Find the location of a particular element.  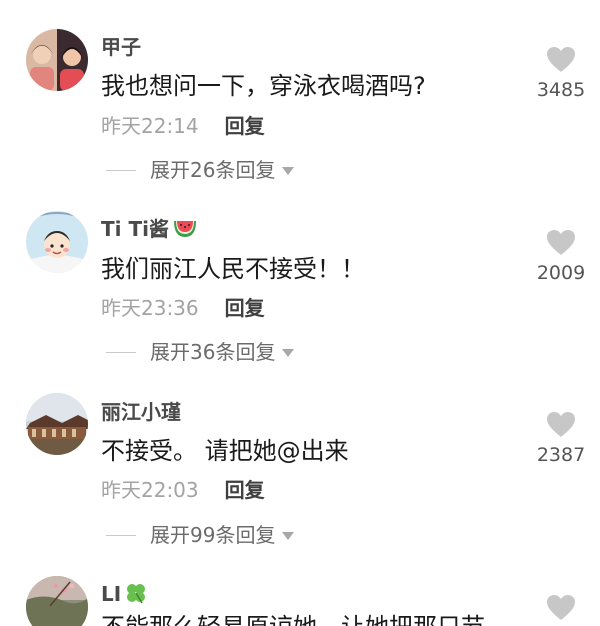

watermelon-icon is located at coordinates (185, 230).